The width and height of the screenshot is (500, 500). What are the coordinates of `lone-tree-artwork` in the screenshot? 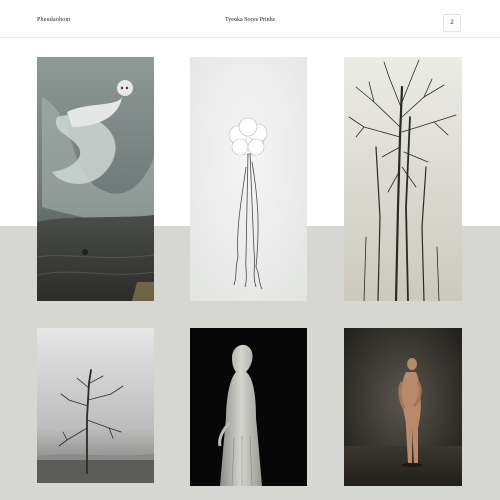 It's located at (95, 405).